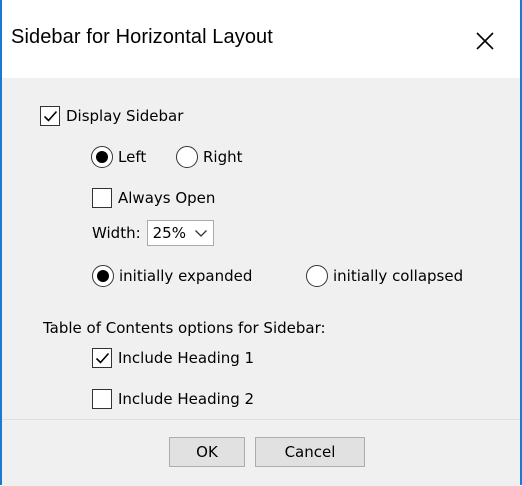  I want to click on initially-collapsed-option: initially collapsed, so click(384, 276).